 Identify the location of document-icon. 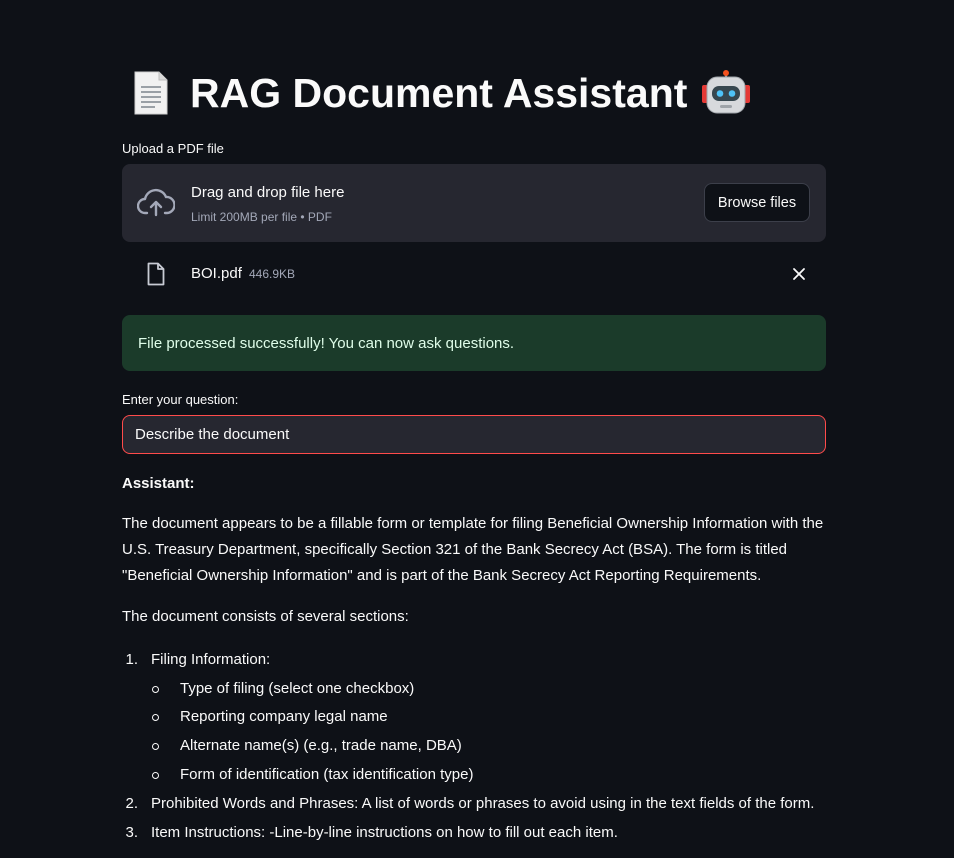
(151, 93).